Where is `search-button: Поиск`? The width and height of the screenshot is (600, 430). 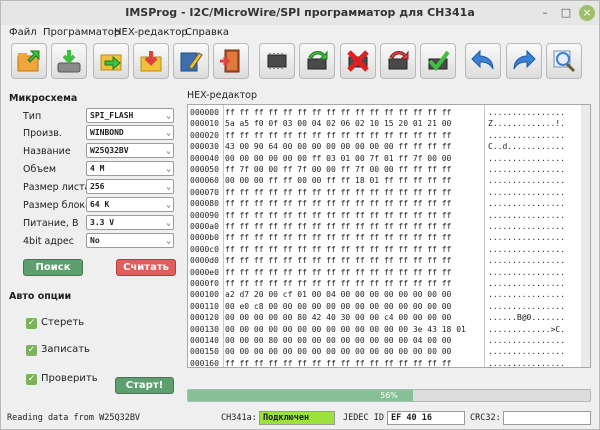
search-button: Поиск is located at coordinates (53, 267).